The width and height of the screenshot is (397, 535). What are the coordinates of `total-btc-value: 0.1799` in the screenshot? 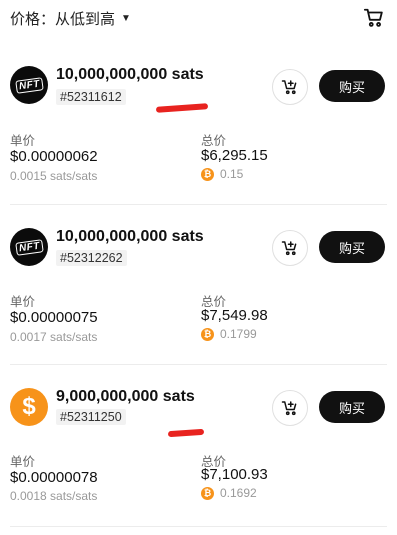 It's located at (238, 334).